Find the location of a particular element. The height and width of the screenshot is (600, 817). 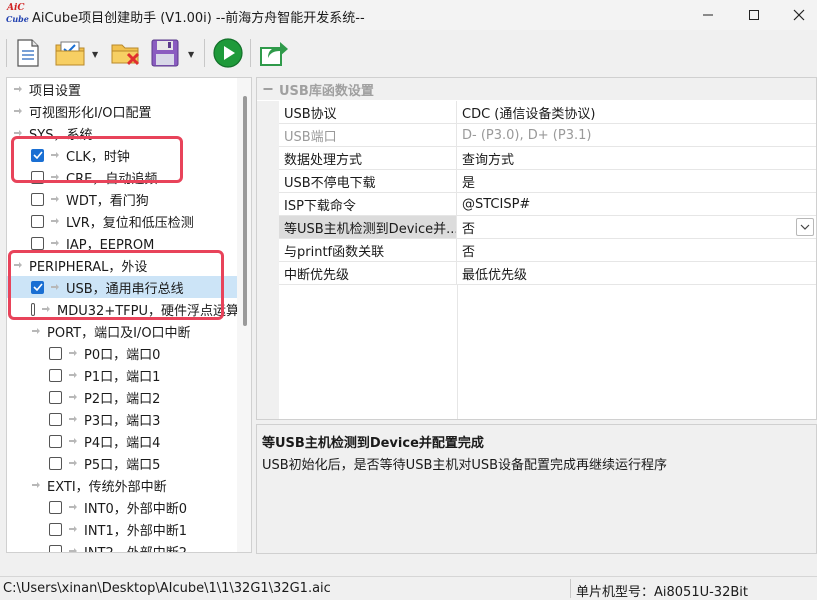

tree-item-label: P0口，端口0 is located at coordinates (122, 355).